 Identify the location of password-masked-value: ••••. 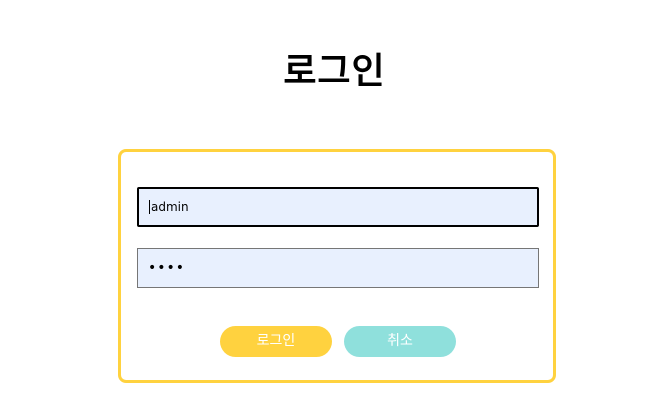
(167, 268).